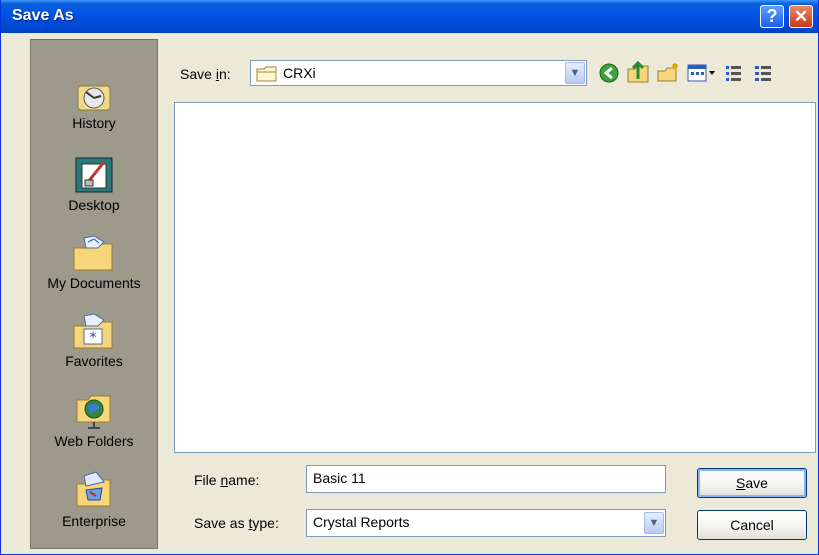 The width and height of the screenshot is (819, 555). What do you see at coordinates (299, 73) in the screenshot?
I see `save-in-value: CRXi` at bounding box center [299, 73].